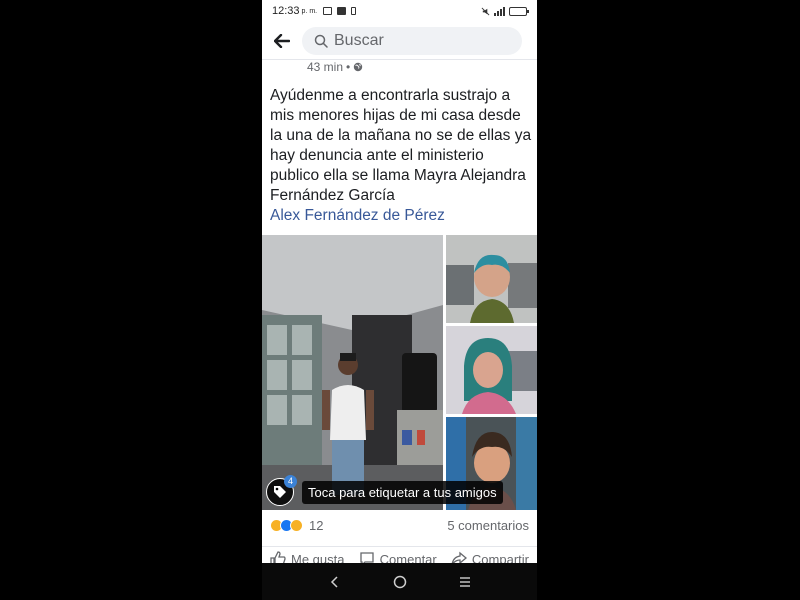 This screenshot has height=600, width=800. What do you see at coordinates (325, 67) in the screenshot?
I see `post-time: 43 min` at bounding box center [325, 67].